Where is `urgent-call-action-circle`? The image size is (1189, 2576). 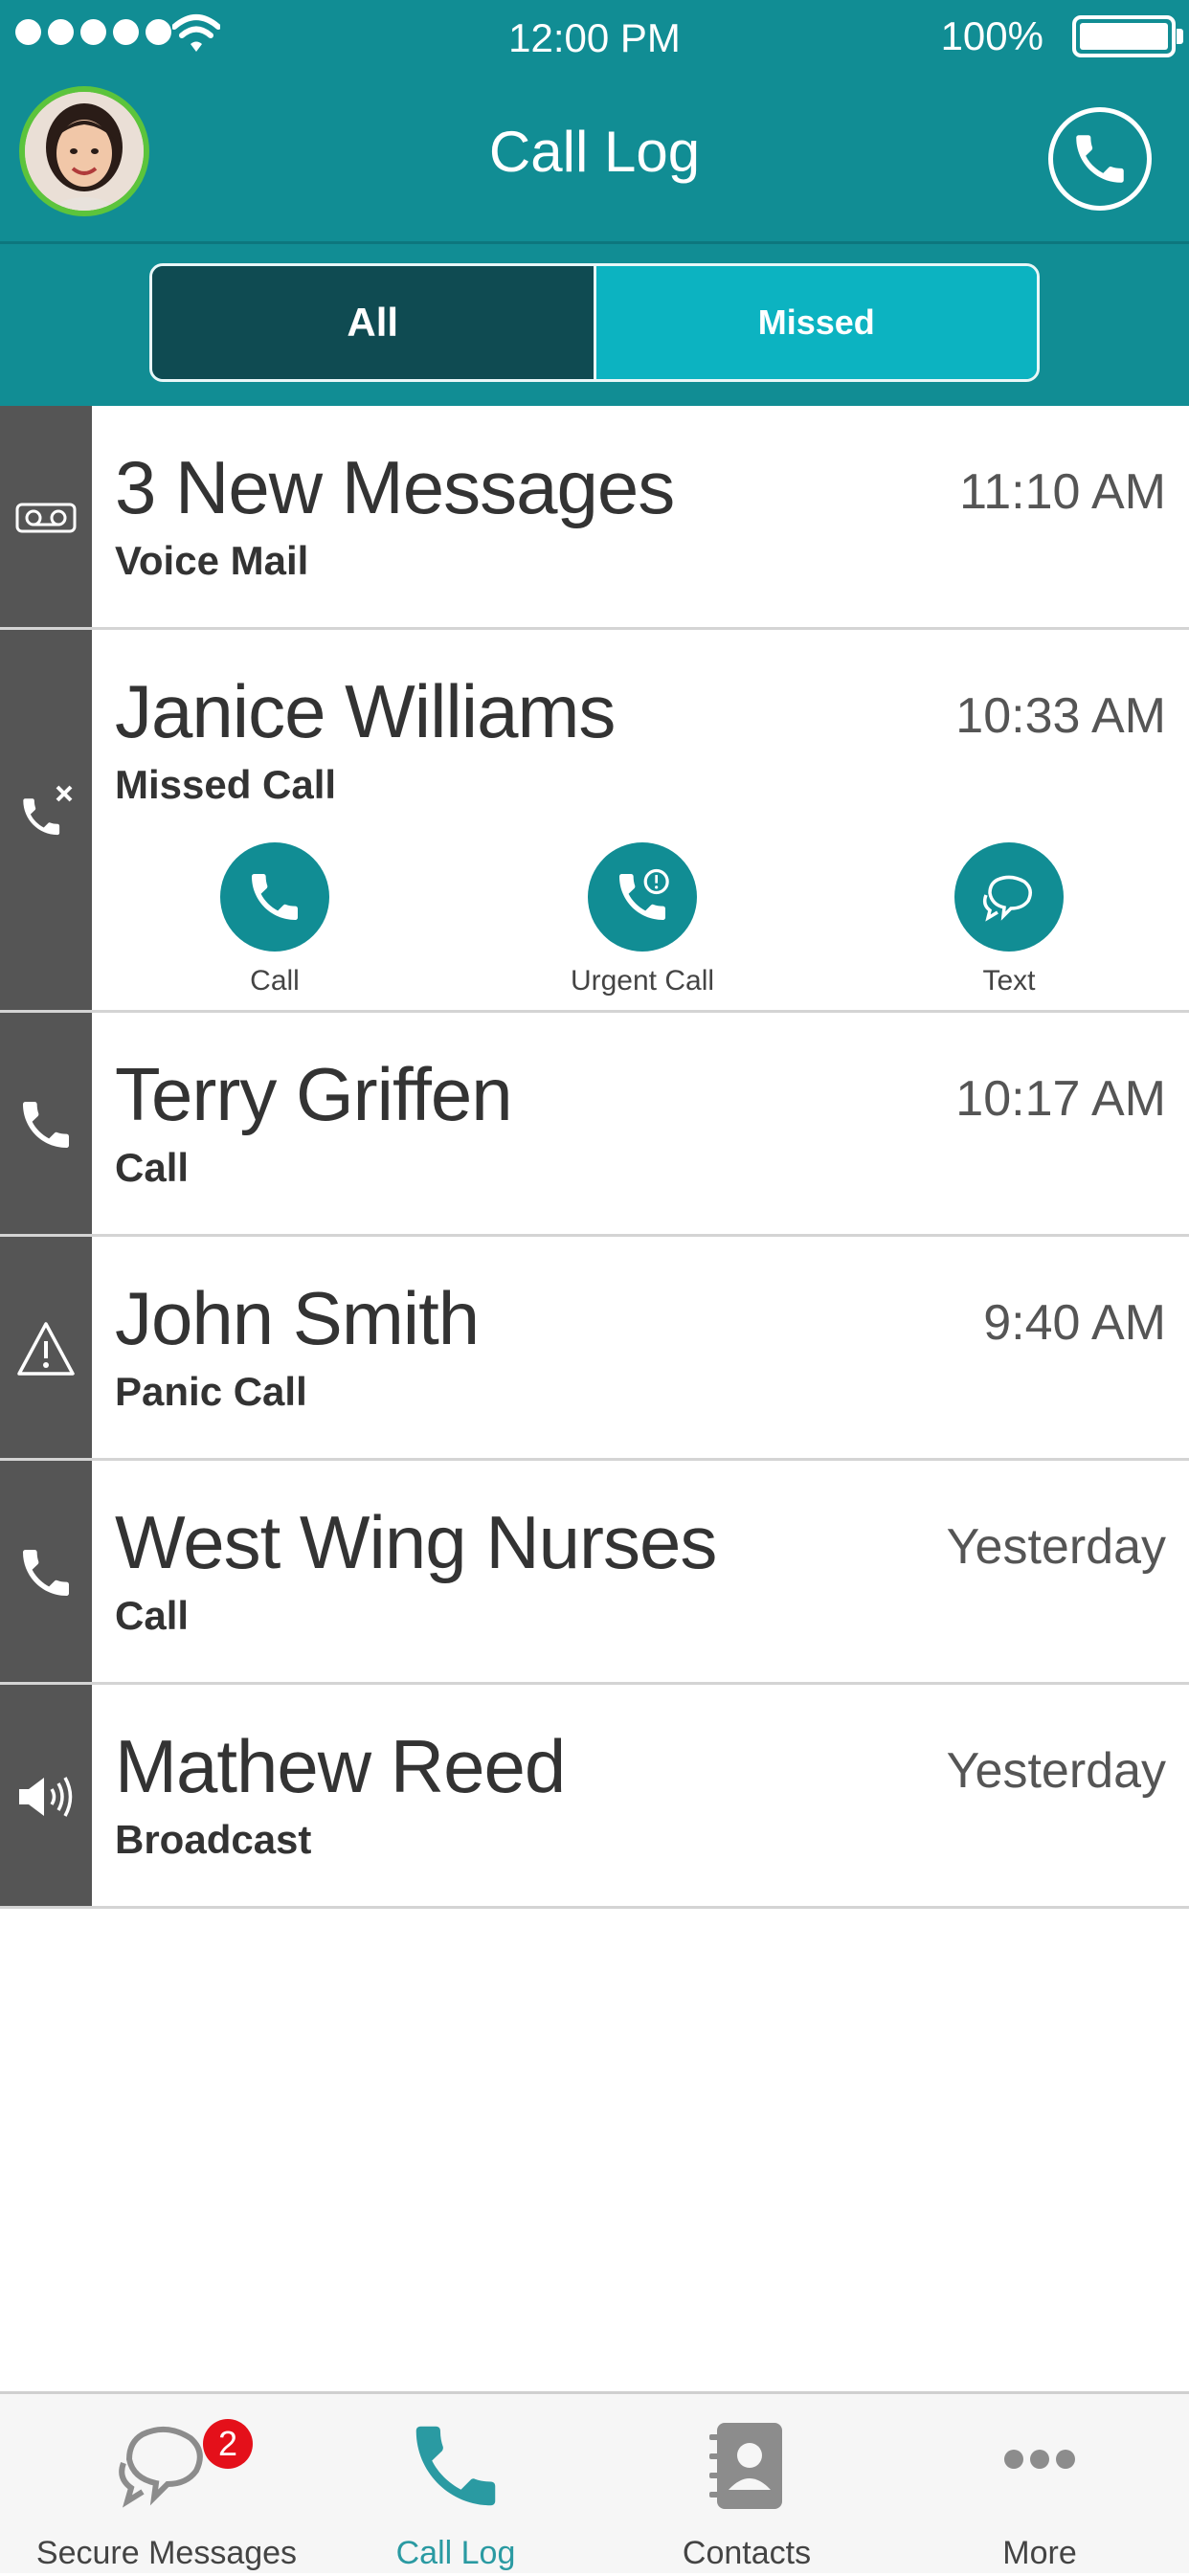
urgent-call-action-circle is located at coordinates (642, 897).